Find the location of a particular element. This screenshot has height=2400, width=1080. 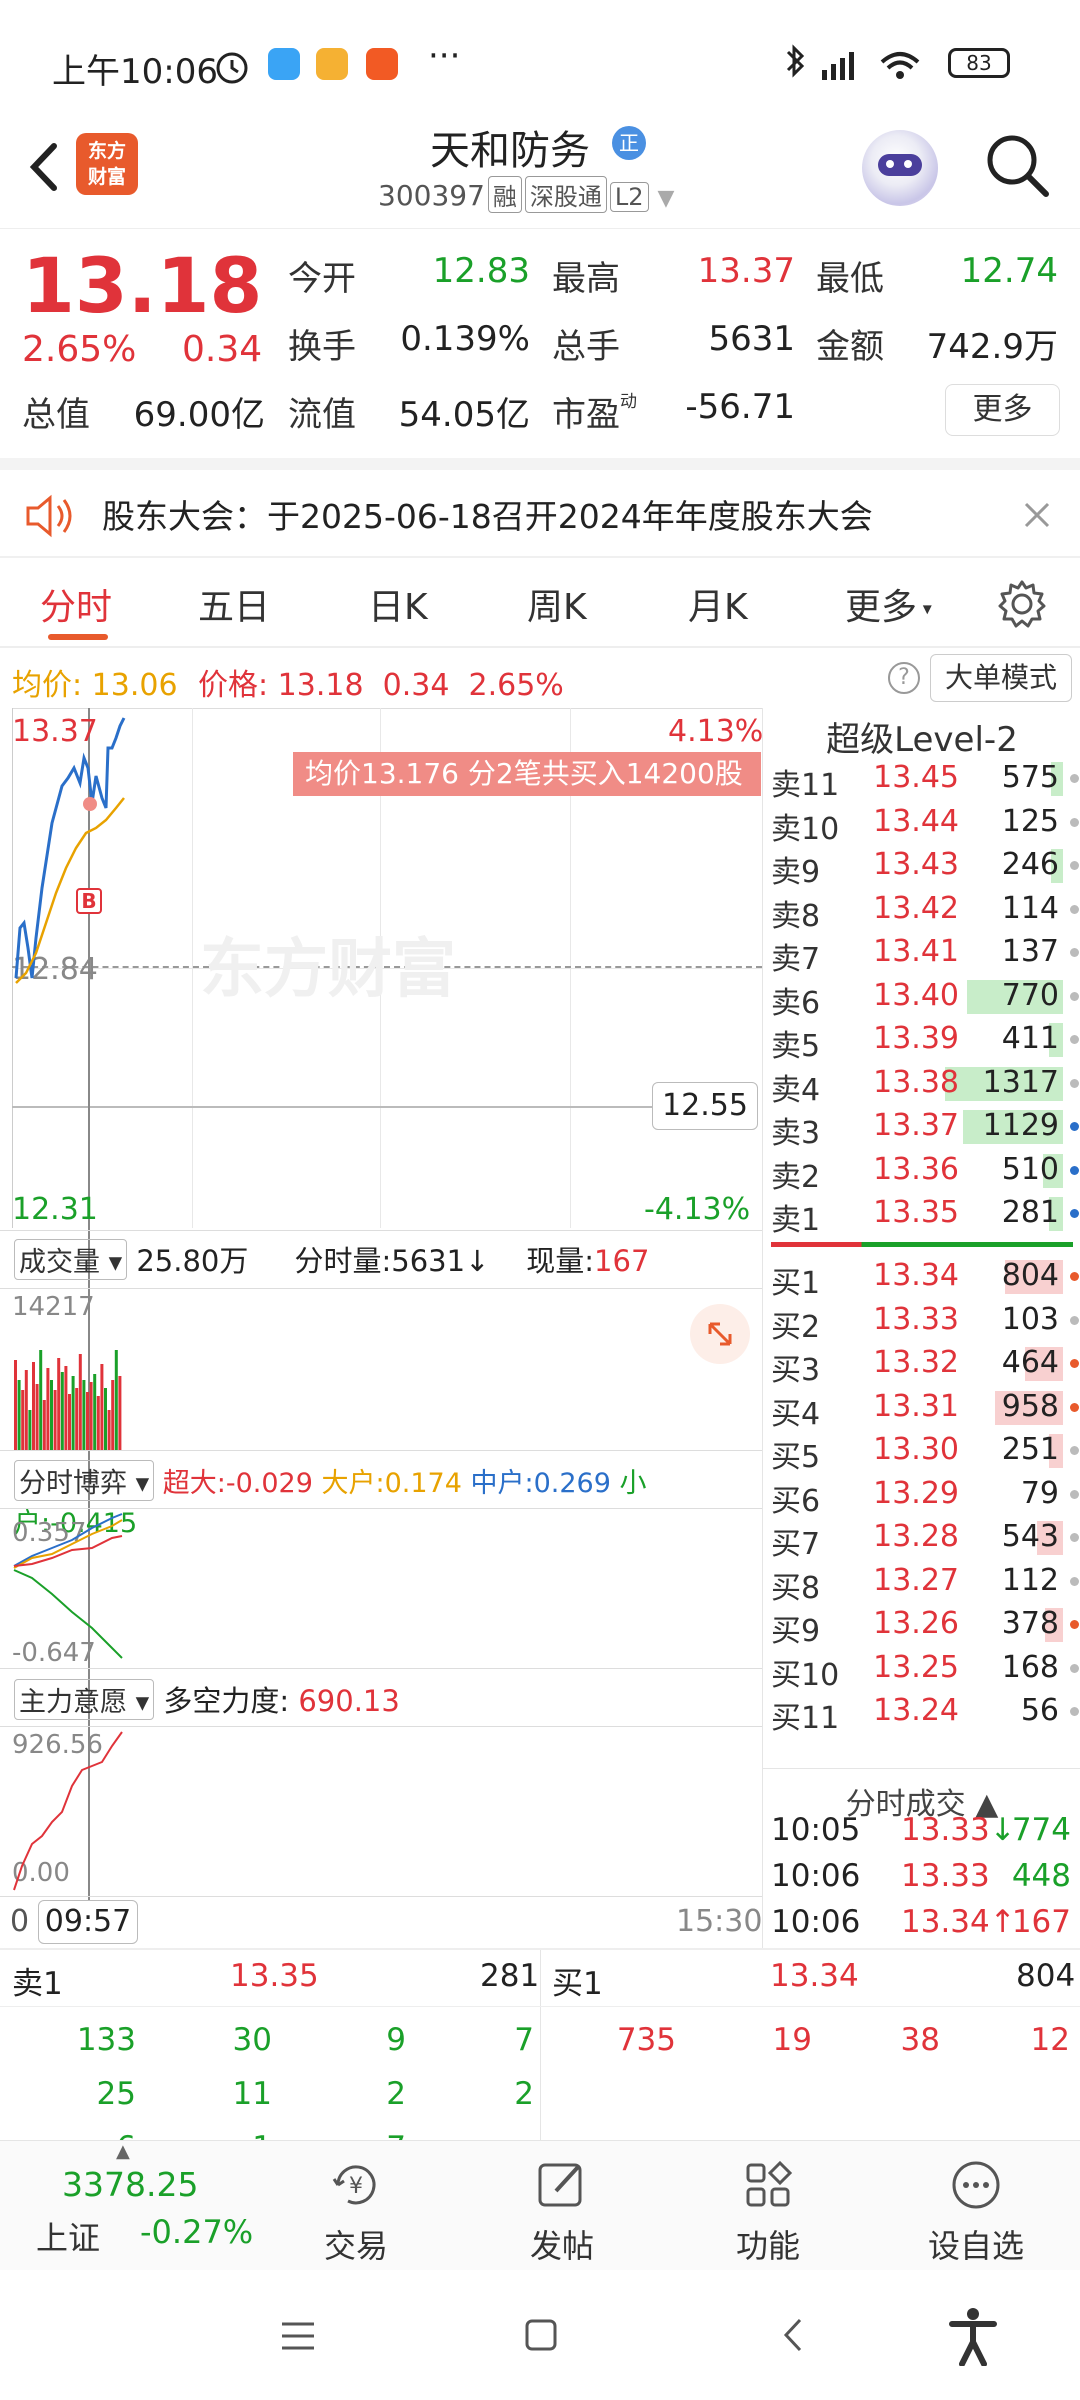

level-label: 买1 is located at coordinates (796, 1283).